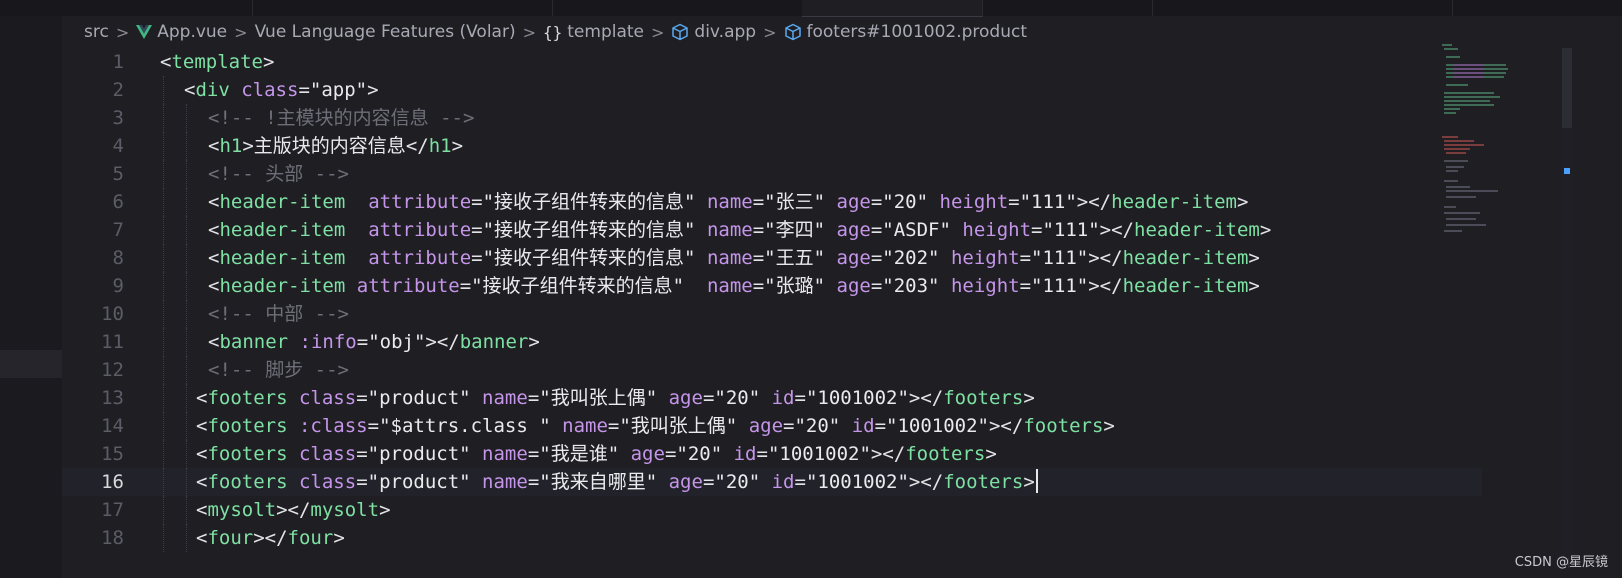  I want to click on breadcrumb-item-footers: footers#1001002.product, so click(905, 32).